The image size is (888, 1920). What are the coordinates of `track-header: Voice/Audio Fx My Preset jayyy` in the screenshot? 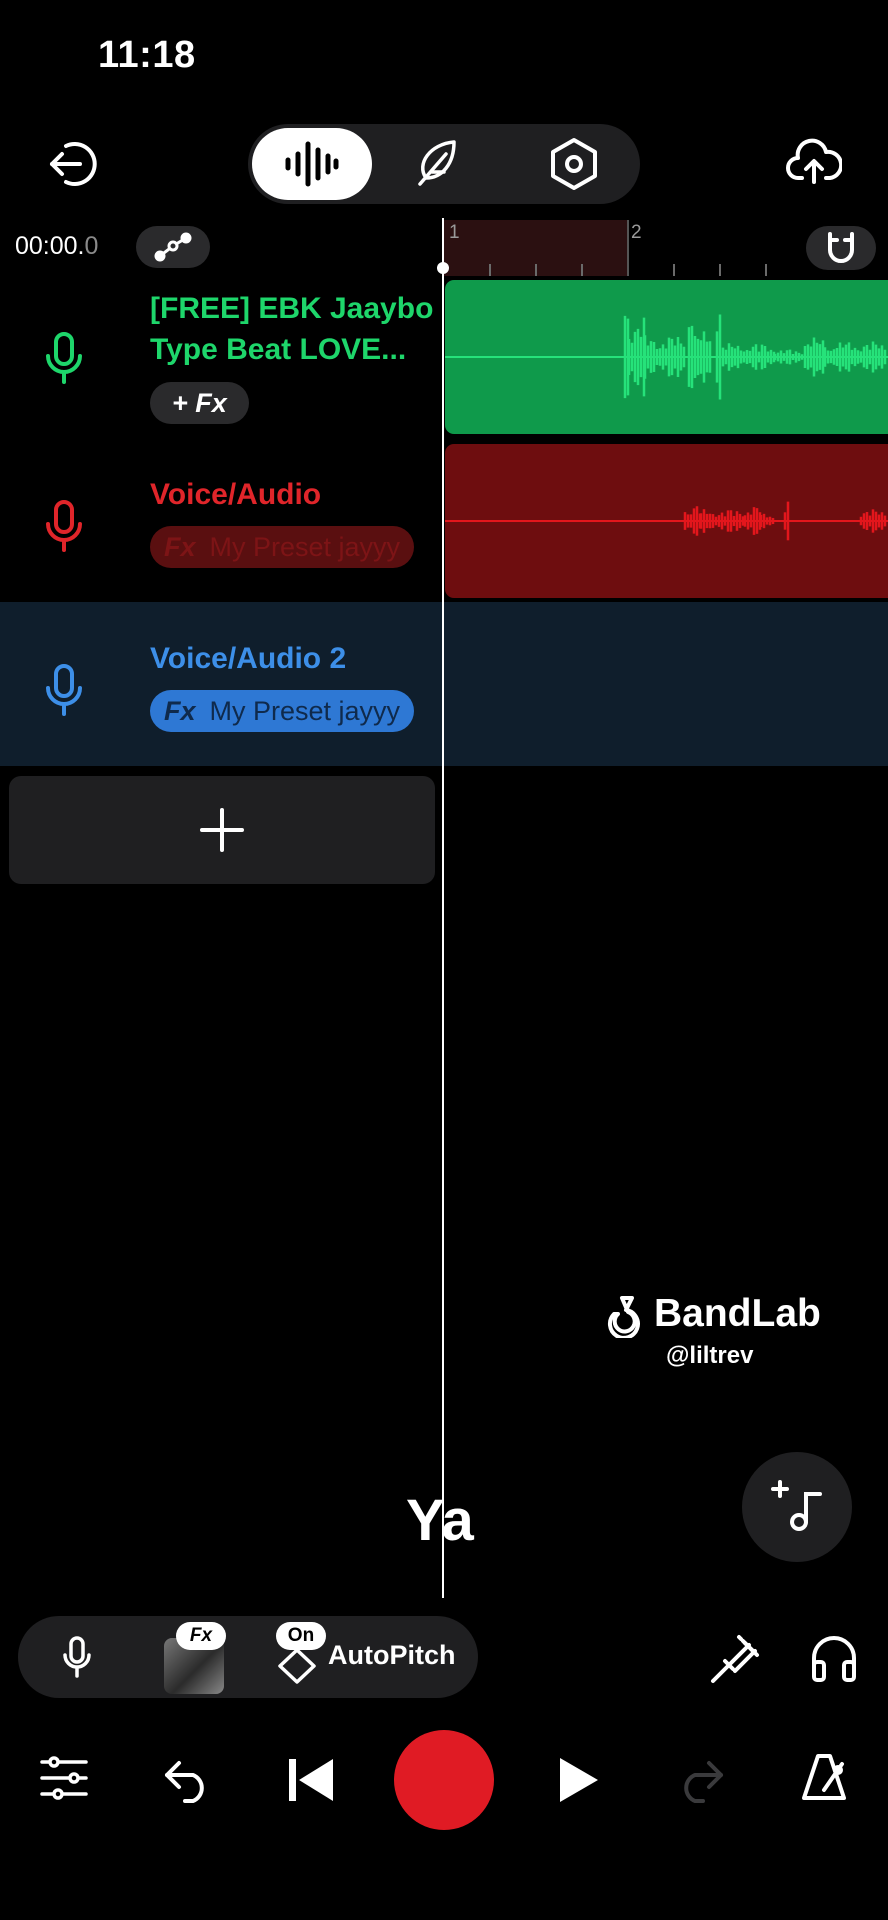 It's located at (220, 521).